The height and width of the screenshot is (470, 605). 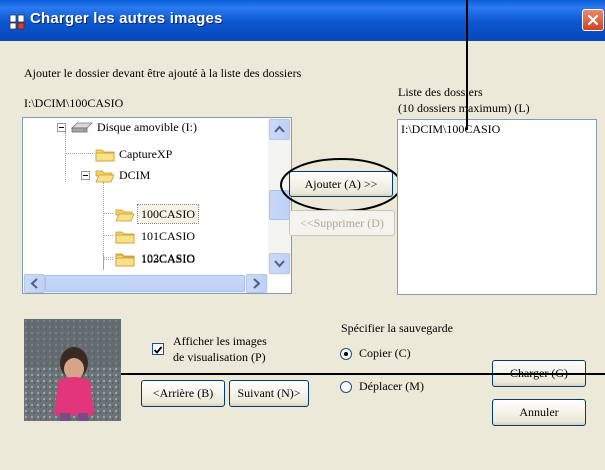 What do you see at coordinates (168, 214) in the screenshot?
I see `tree-item-label: 100CASIO` at bounding box center [168, 214].